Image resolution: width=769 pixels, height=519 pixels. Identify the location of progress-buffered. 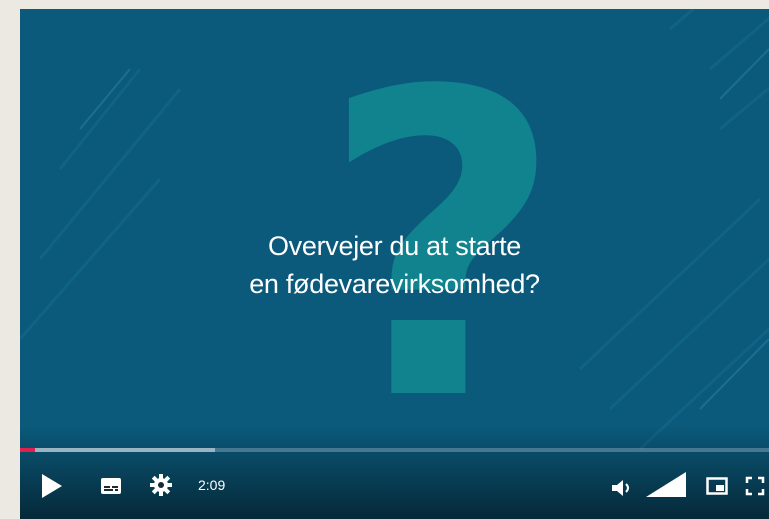
(117, 450).